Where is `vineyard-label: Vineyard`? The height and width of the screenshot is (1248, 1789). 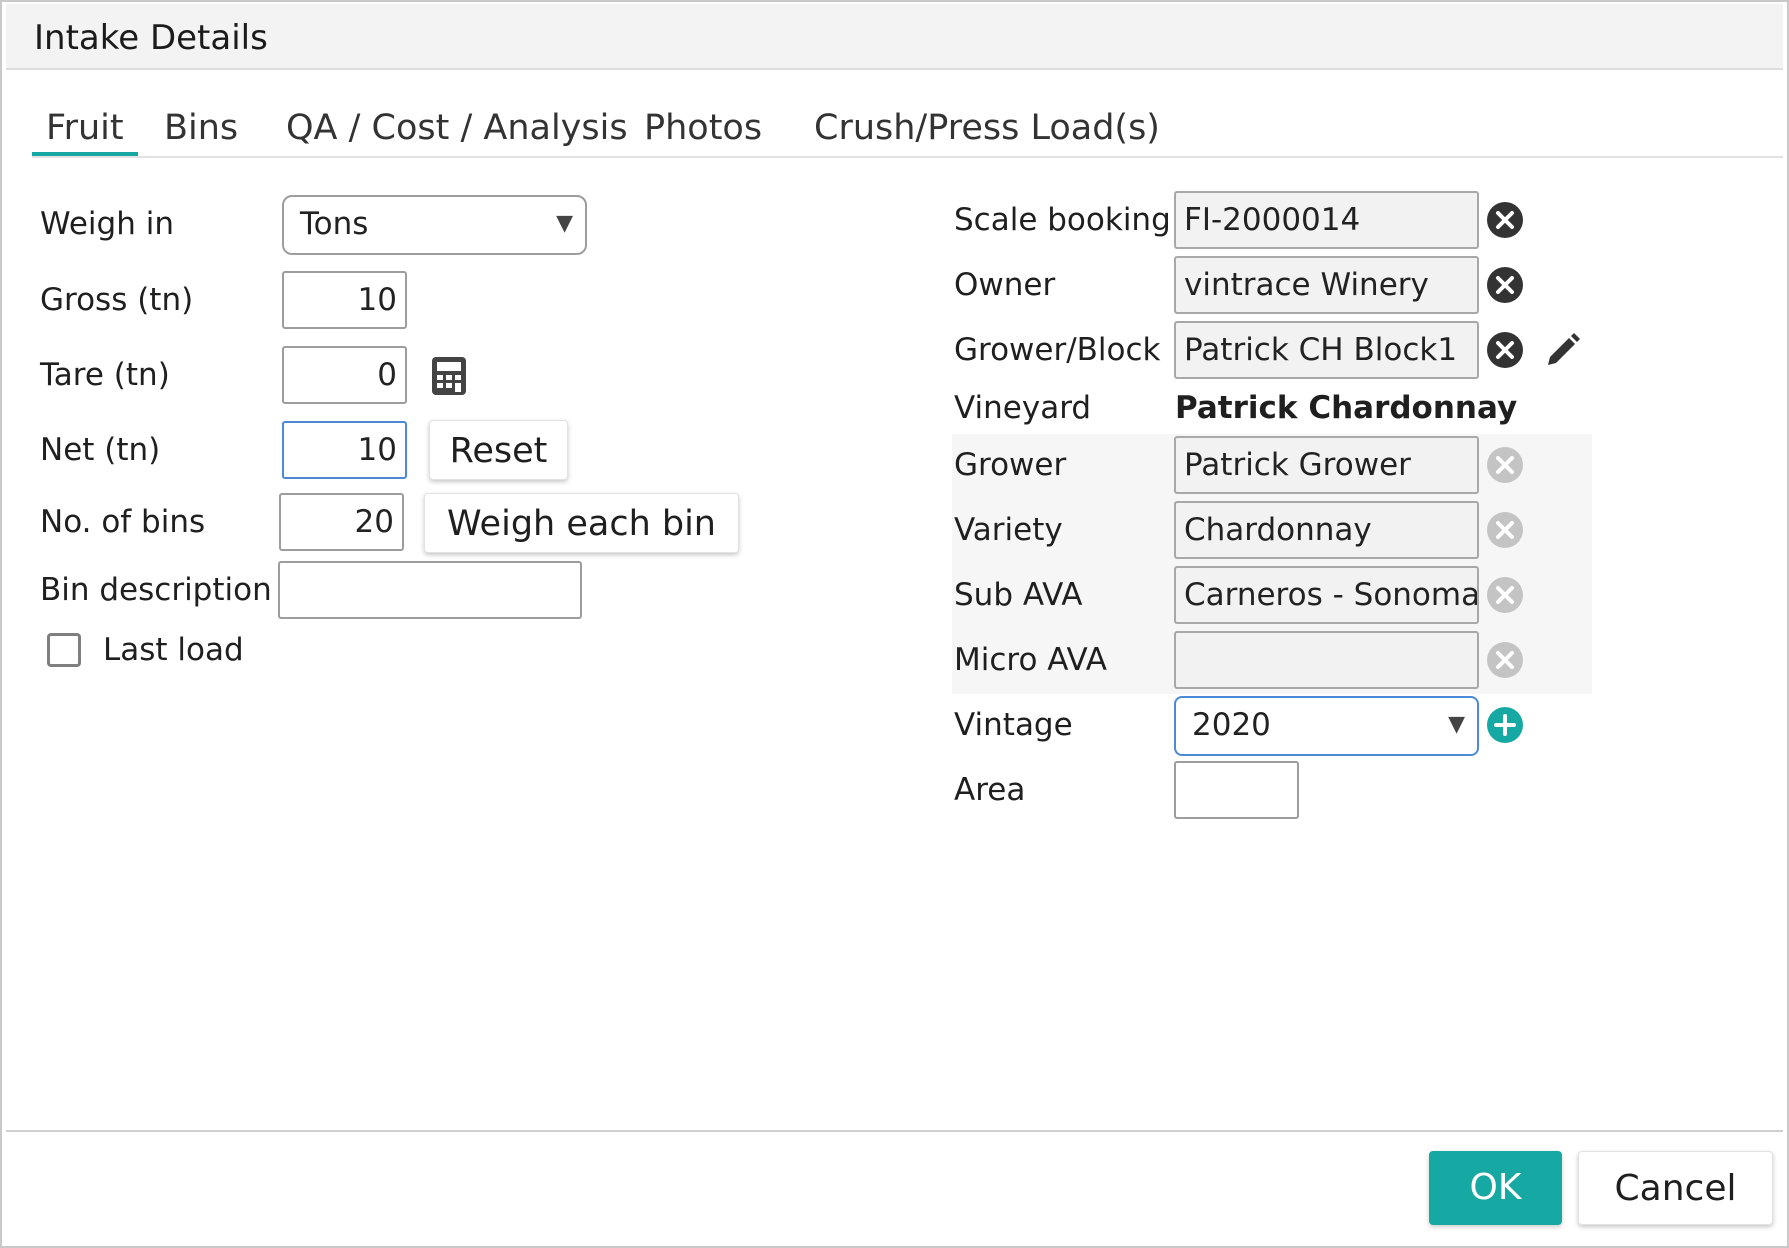 vineyard-label: Vineyard is located at coordinates (1023, 408).